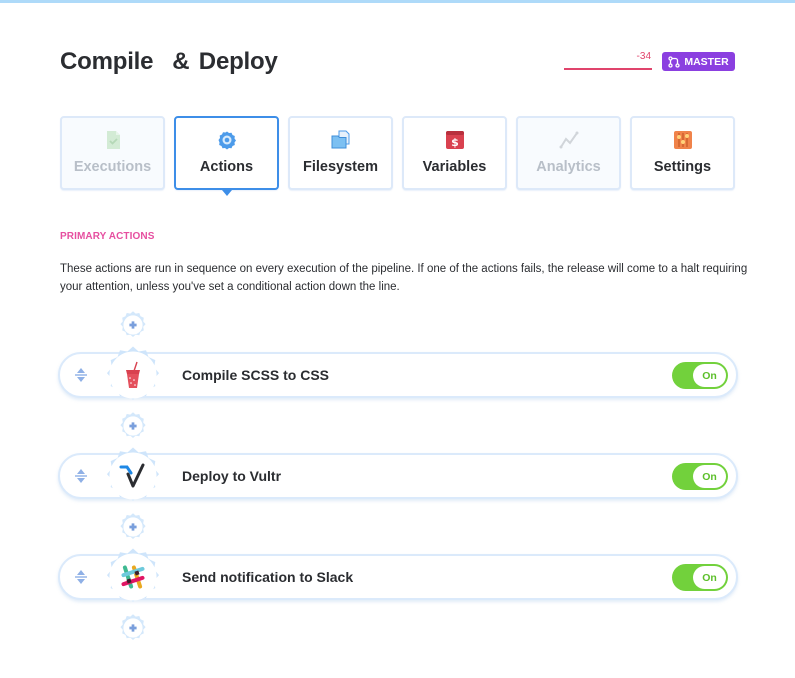  Describe the element at coordinates (454, 167) in the screenshot. I see `tab-label: Variables` at that location.